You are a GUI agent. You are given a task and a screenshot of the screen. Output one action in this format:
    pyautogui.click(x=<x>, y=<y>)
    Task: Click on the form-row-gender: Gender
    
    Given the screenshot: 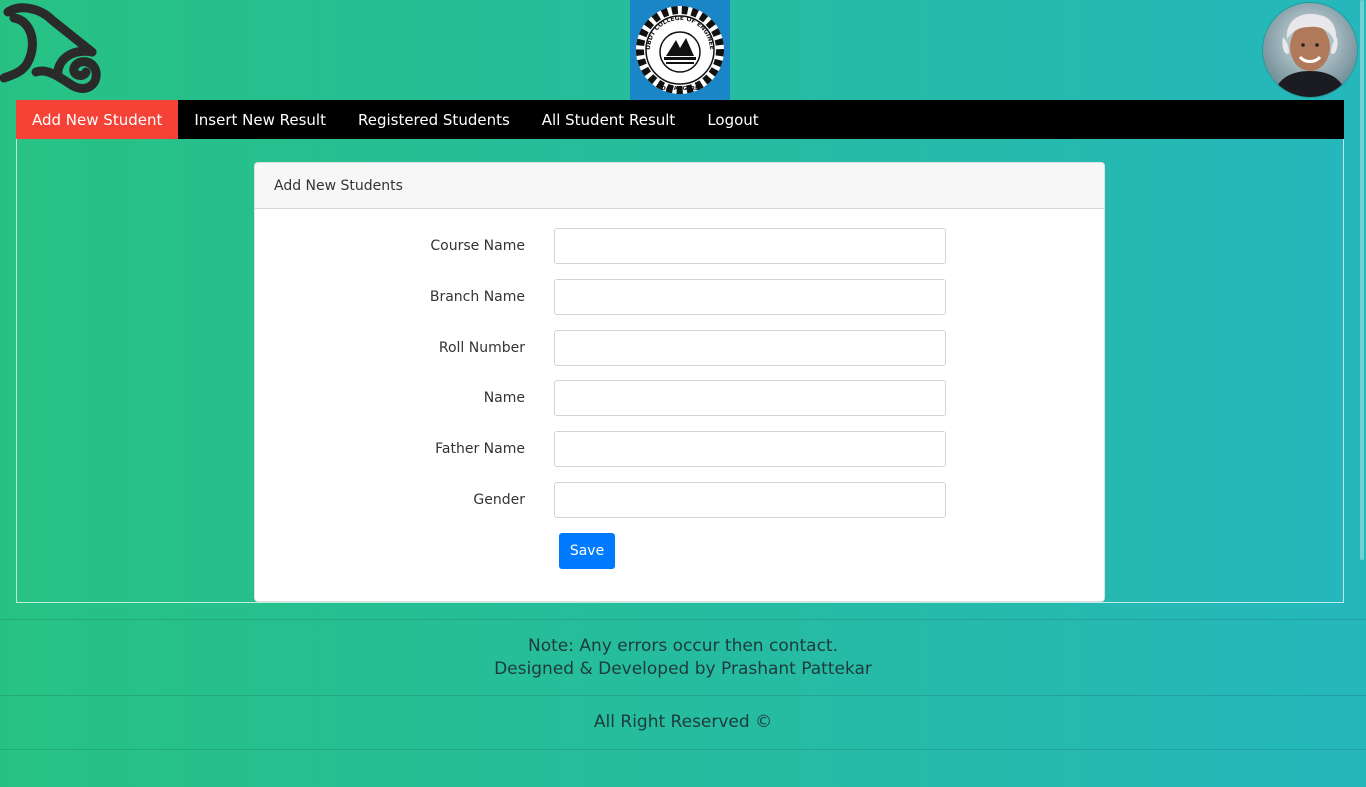 What is the action you would take?
    pyautogui.click(x=679, y=500)
    